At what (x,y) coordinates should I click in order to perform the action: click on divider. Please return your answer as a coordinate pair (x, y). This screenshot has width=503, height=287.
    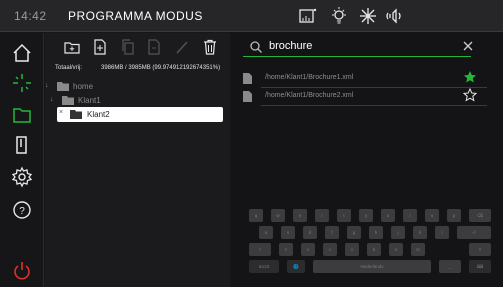
    Looking at the image, I should click on (374, 105).